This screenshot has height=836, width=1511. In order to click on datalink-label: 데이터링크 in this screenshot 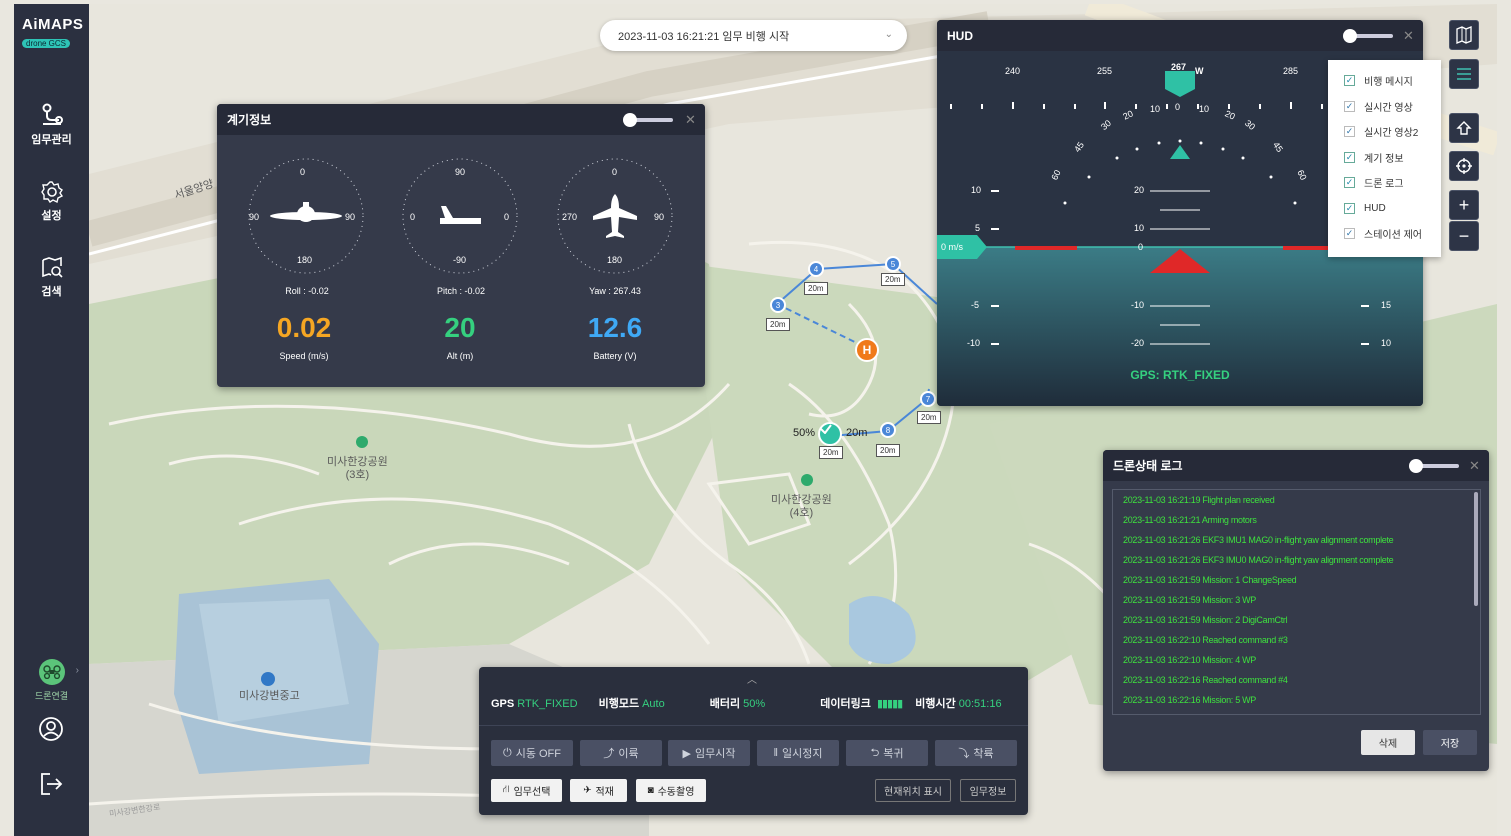, I will do `click(845, 704)`.